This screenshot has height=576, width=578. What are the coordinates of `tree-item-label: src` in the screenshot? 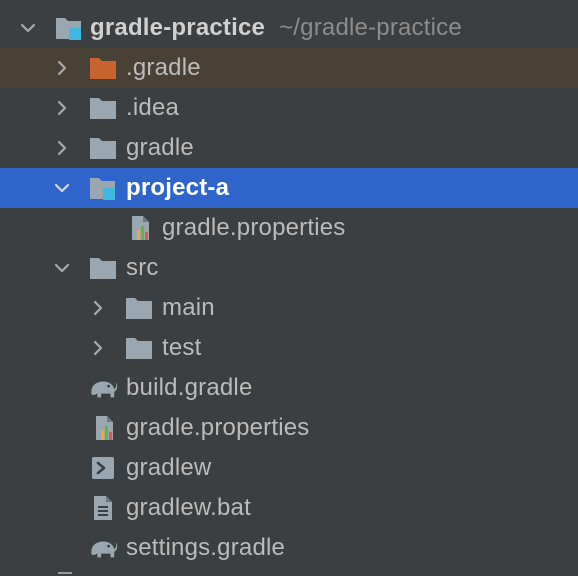 It's located at (142, 267).